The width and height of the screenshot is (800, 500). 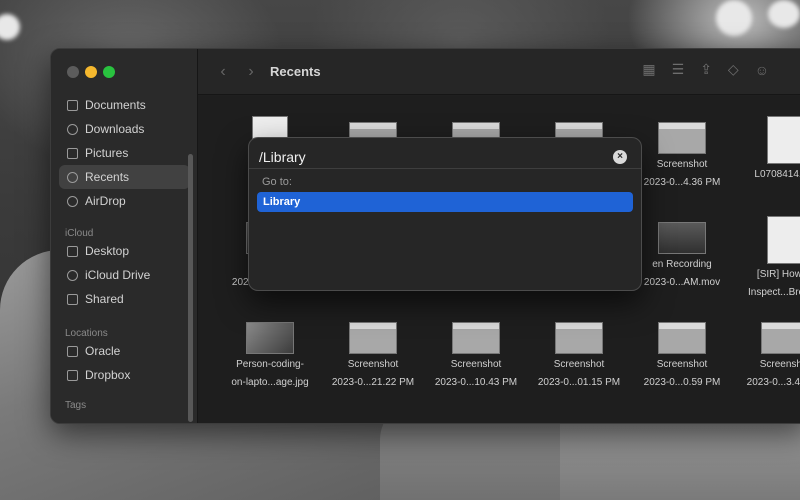 I want to click on shared-folder-icon, so click(x=72, y=299).